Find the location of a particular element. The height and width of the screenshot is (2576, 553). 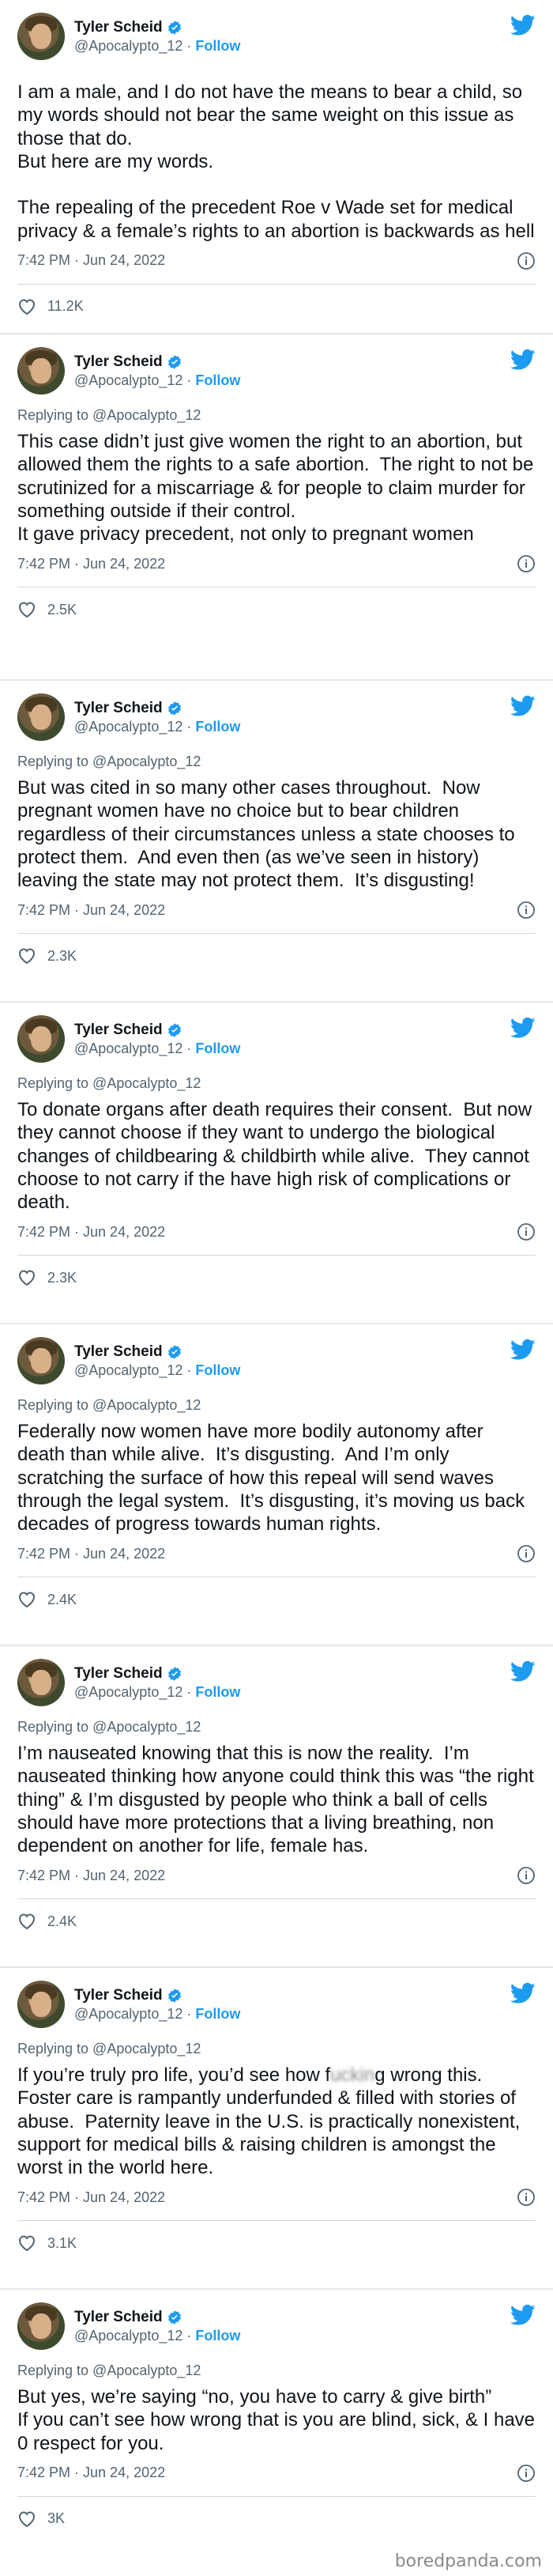

like-count: 2.5K is located at coordinates (62, 609).